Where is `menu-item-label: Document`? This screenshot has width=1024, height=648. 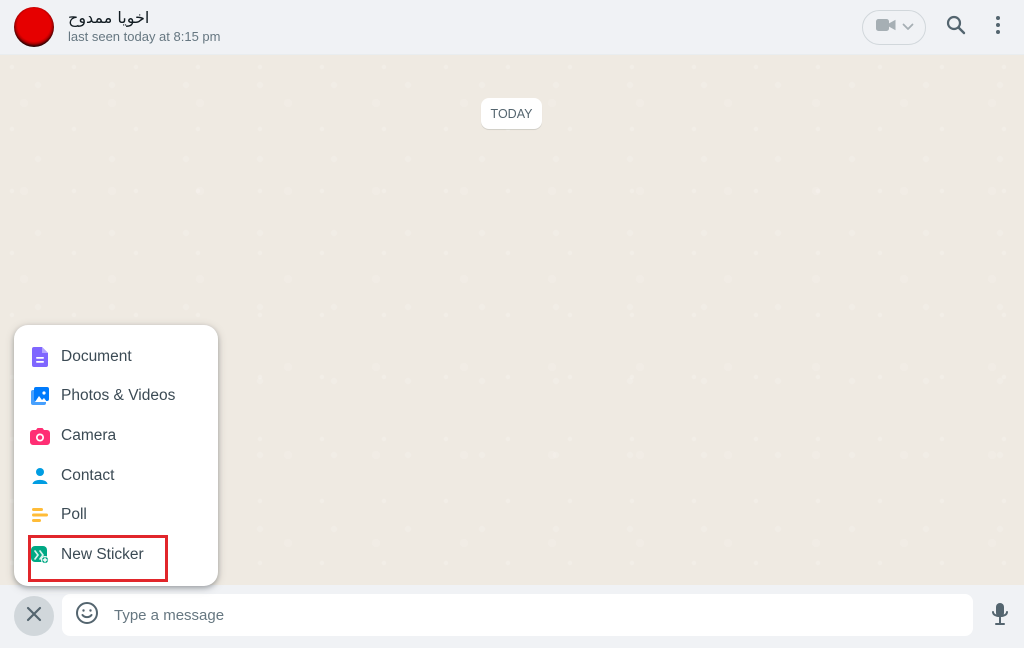 menu-item-label: Document is located at coordinates (96, 356).